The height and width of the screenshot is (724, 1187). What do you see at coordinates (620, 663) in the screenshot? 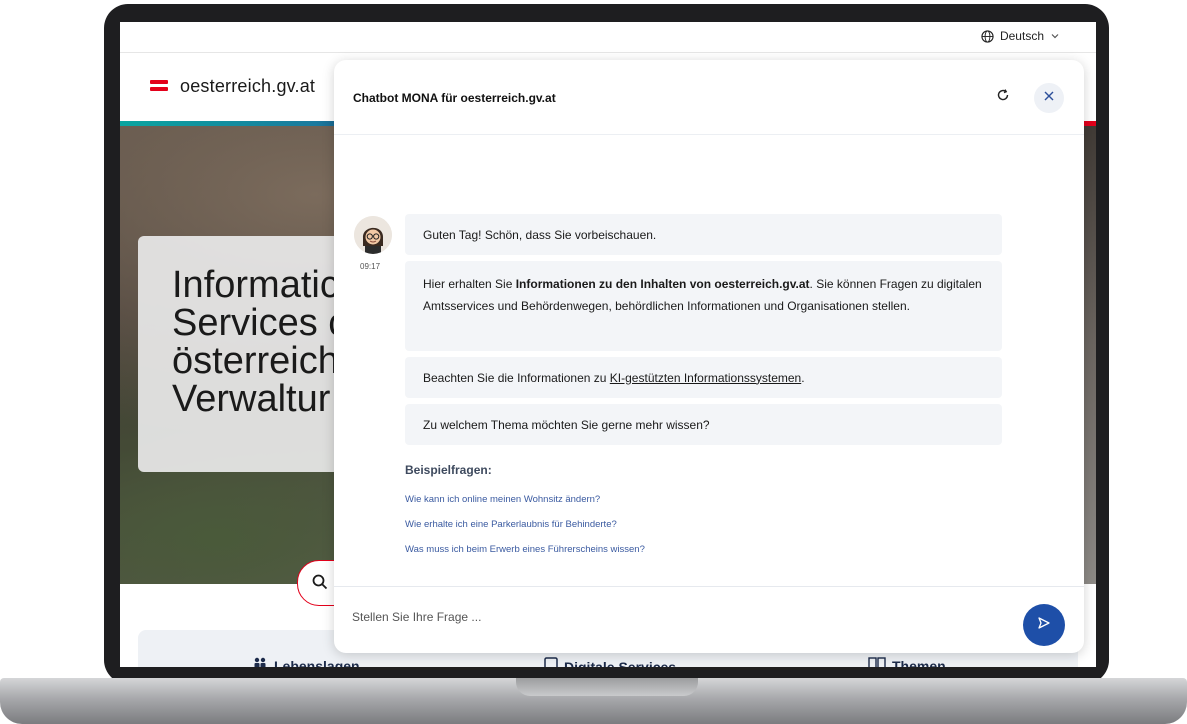
I see `tab-label: Digitale Services` at bounding box center [620, 663].